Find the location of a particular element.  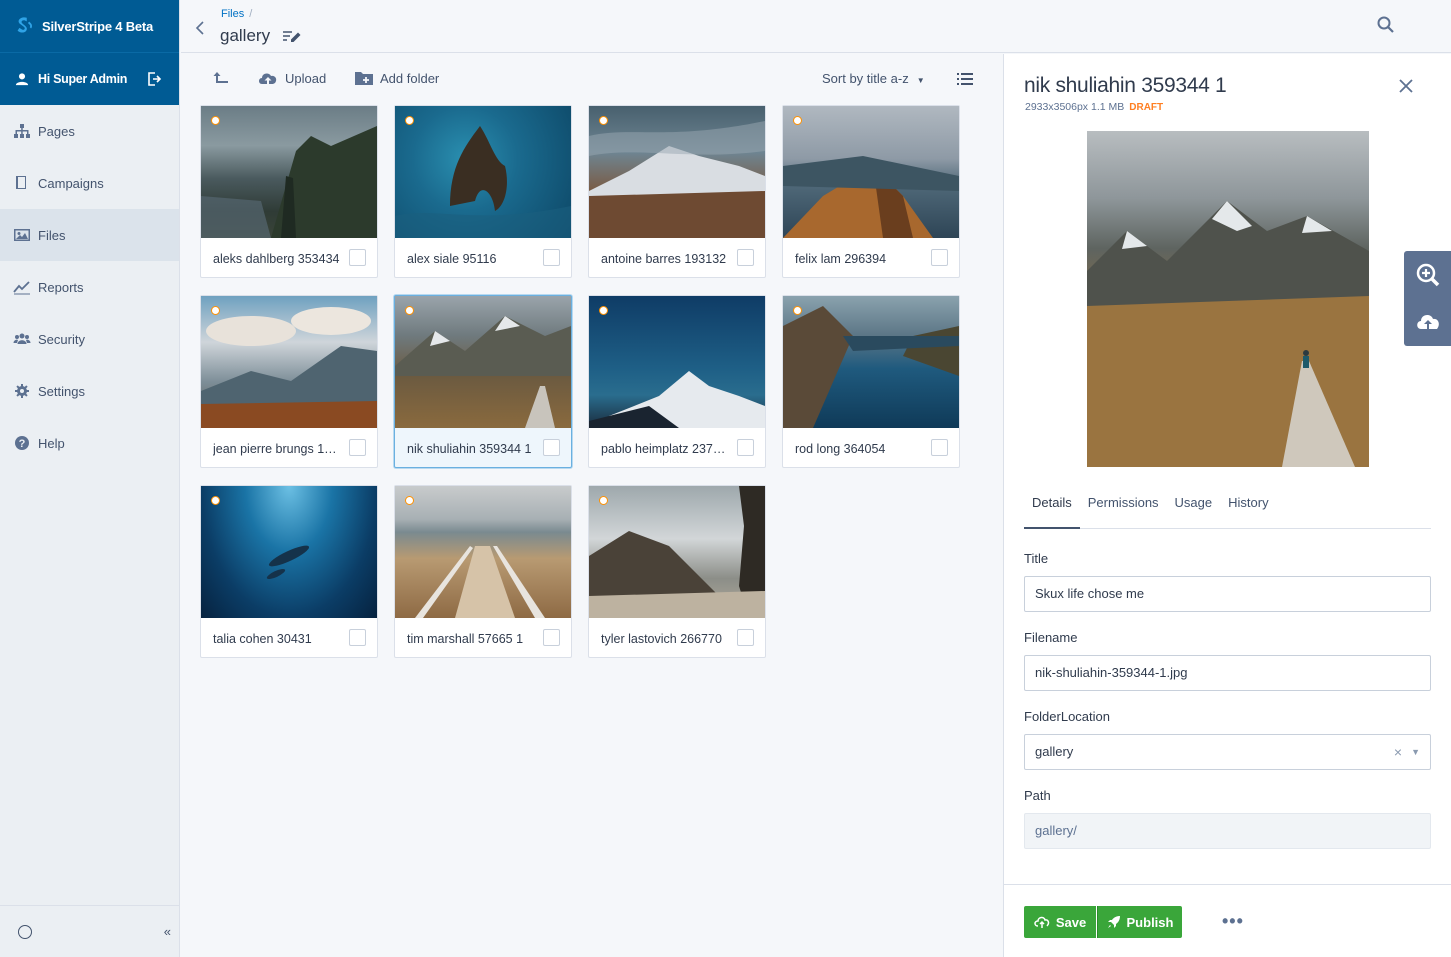

folder-location-select: gallery × ▼ is located at coordinates (1227, 752).